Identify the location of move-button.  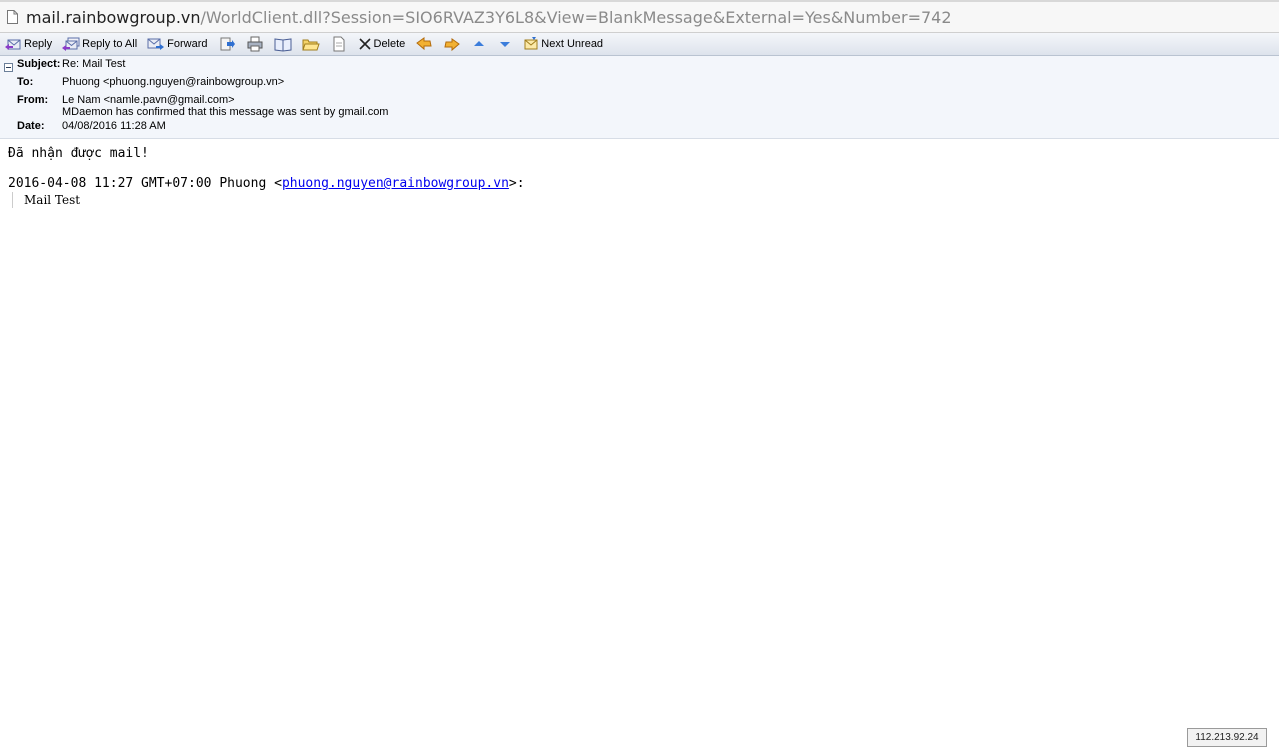
(227, 44).